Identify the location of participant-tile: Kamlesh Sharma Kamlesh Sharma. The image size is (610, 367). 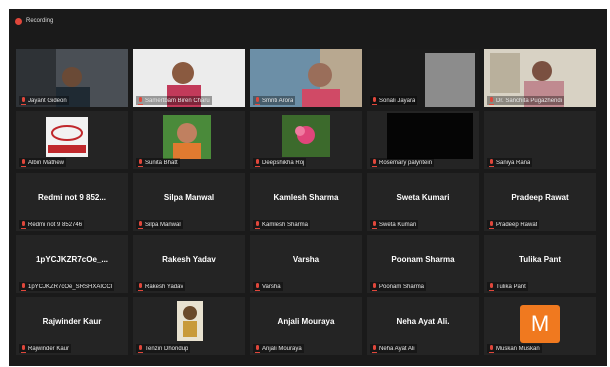
(306, 202).